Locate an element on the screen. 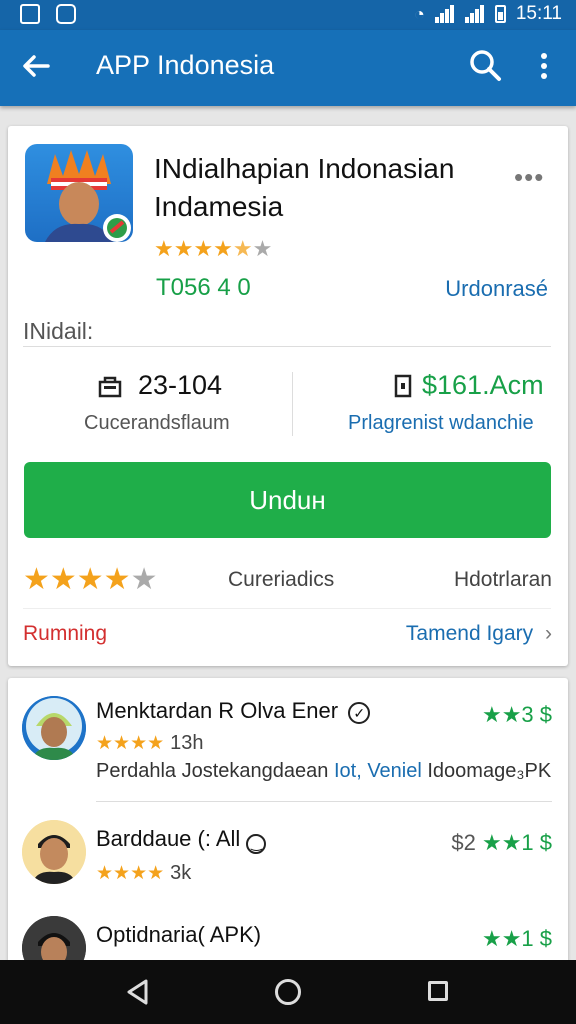 The image size is (576, 1024). app-price: T056 4 0 is located at coordinates (203, 287).